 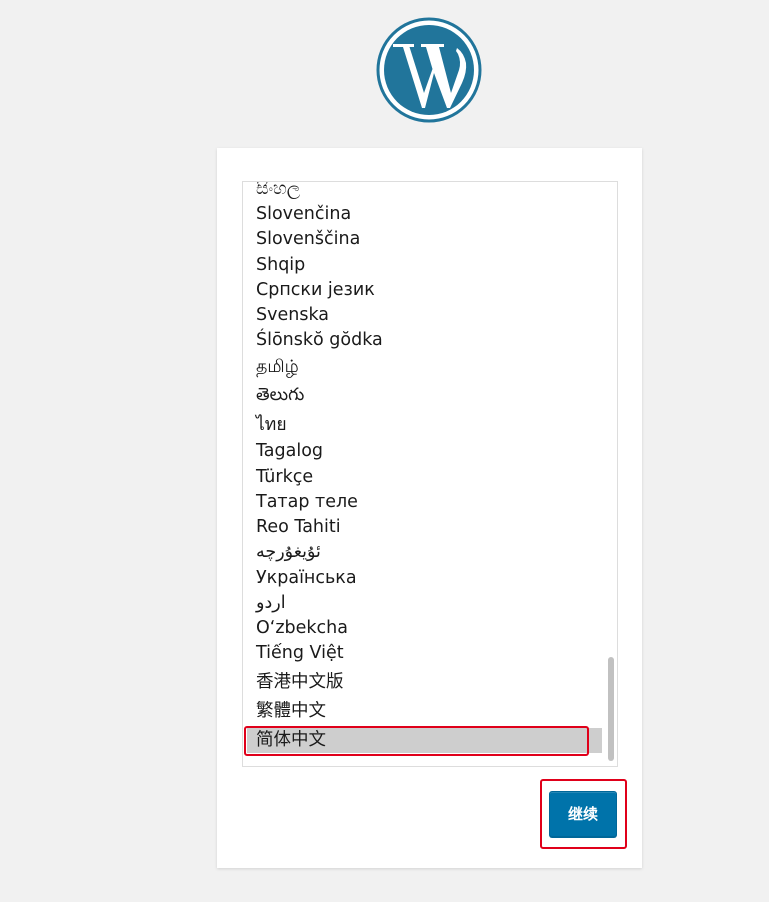 I want to click on list-scrollbar, so click(x=611, y=474).